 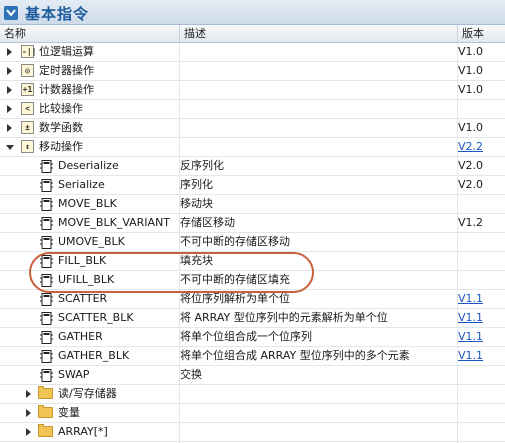 What do you see at coordinates (252, 109) in the screenshot?
I see `tree-row-category: < 比较操作` at bounding box center [252, 109].